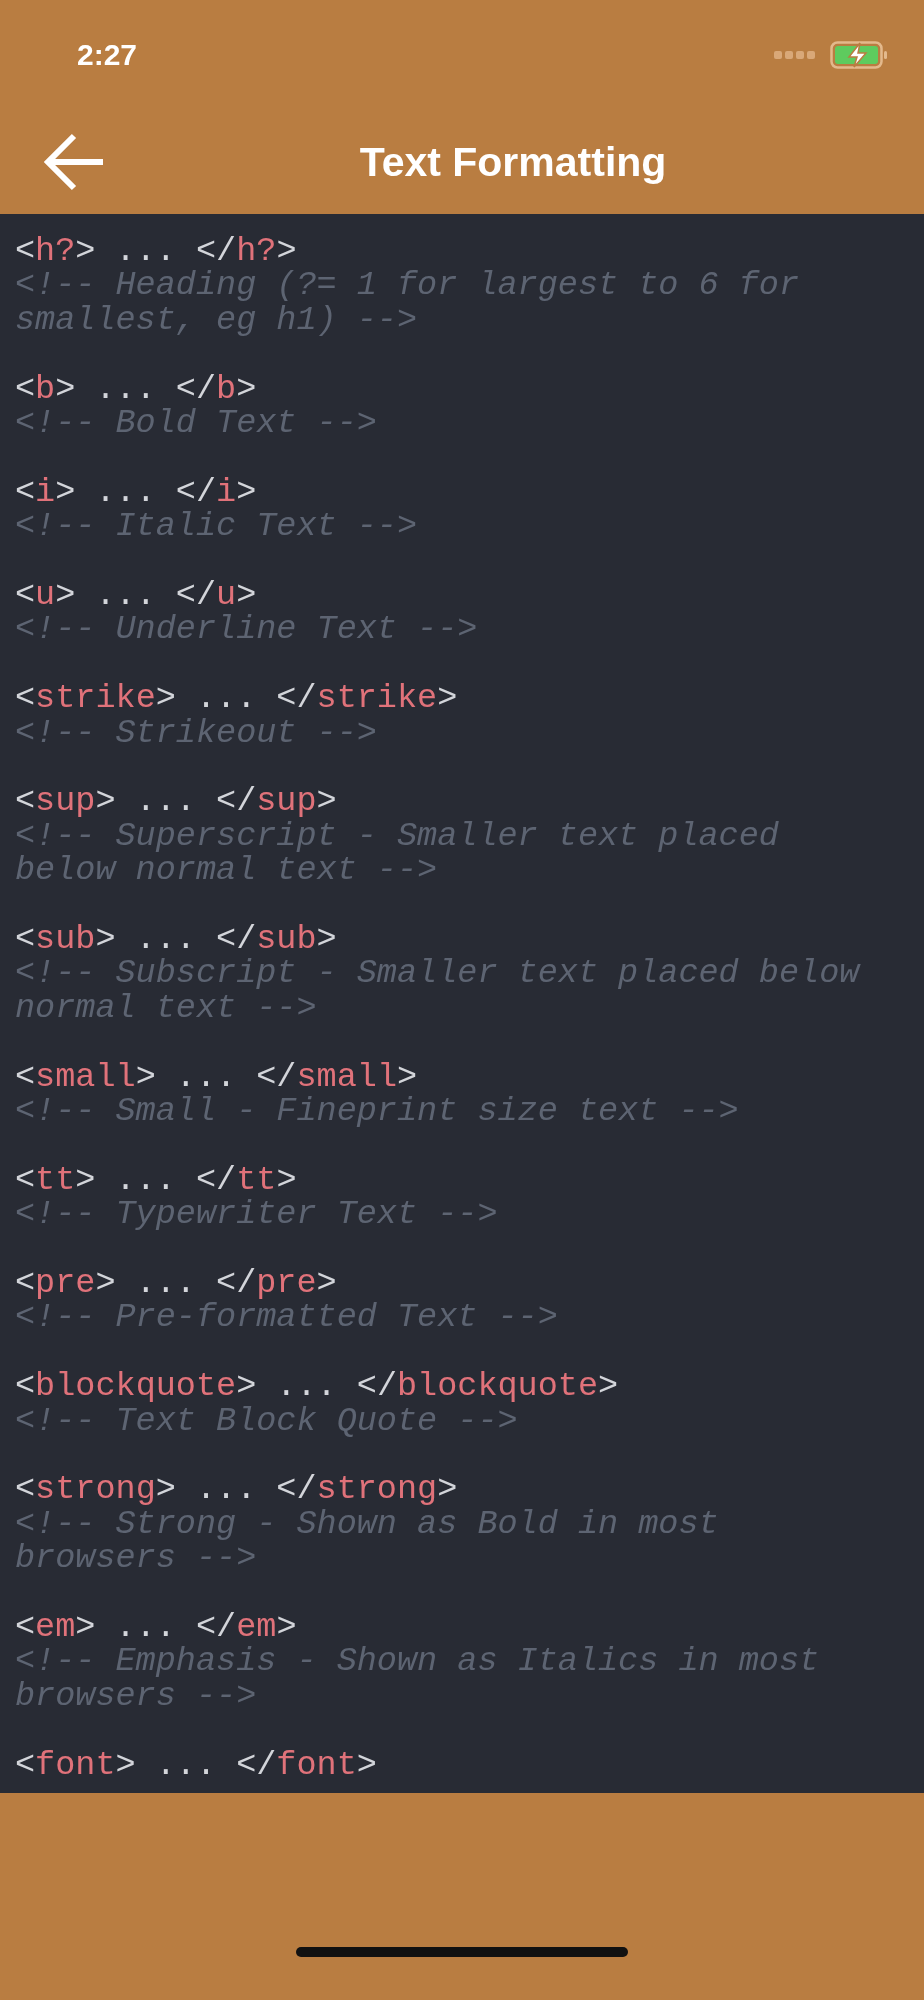 The width and height of the screenshot is (924, 2000). Describe the element at coordinates (236, 698) in the screenshot. I see `code-line: <strike> ... </strike>` at that location.